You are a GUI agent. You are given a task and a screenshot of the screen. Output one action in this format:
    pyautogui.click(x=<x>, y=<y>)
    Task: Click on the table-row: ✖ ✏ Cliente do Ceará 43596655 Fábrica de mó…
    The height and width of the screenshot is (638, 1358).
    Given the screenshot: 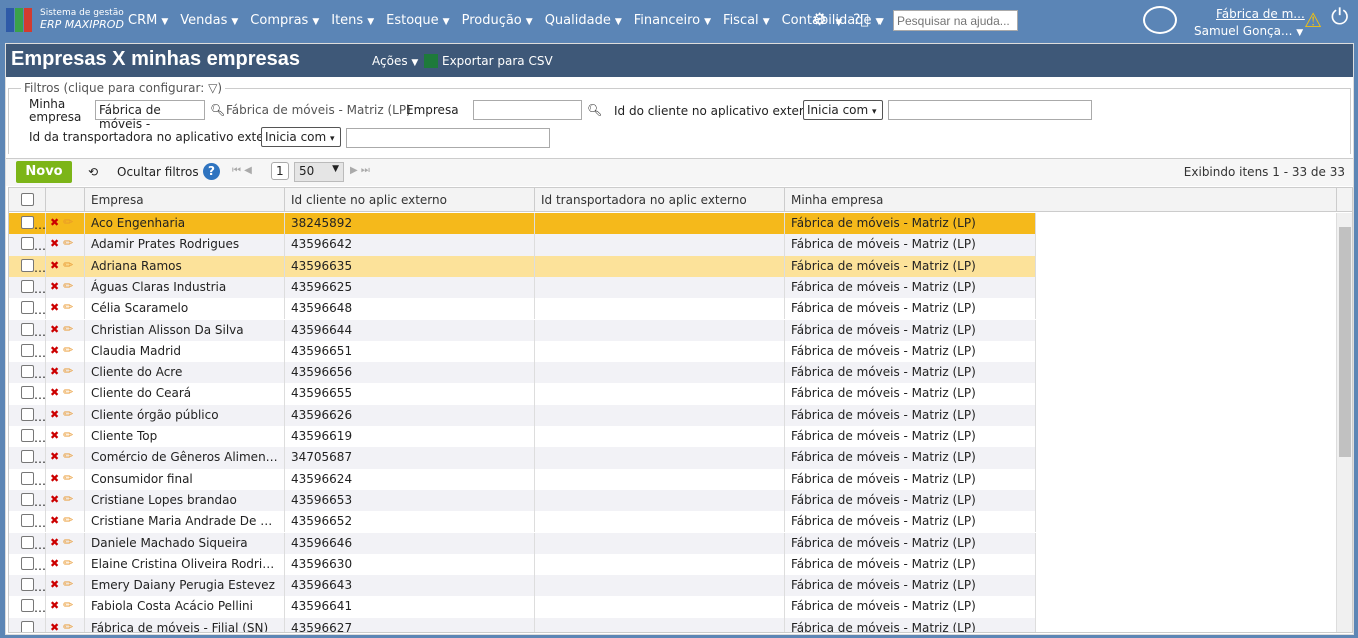 What is the action you would take?
    pyautogui.click(x=522, y=394)
    